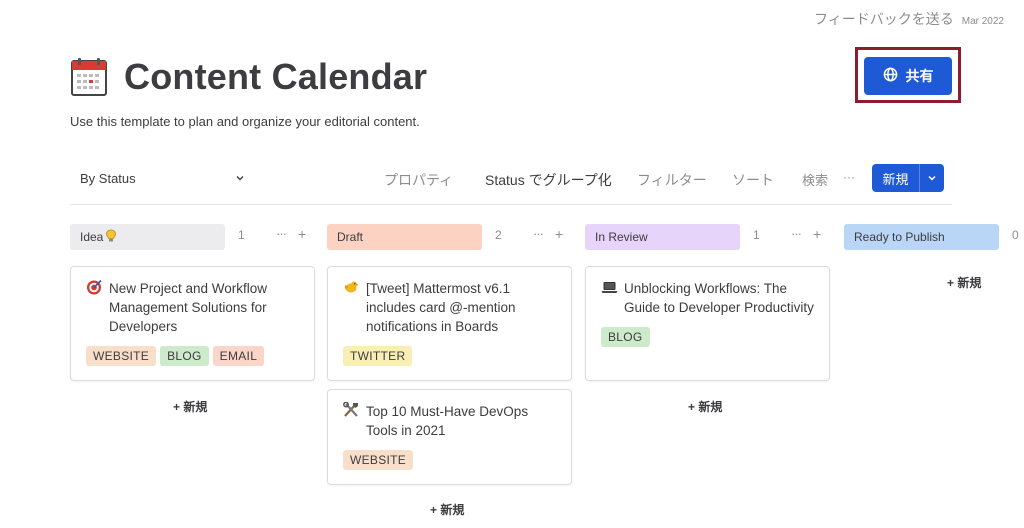 The width and height of the screenshot is (1024, 528). Describe the element at coordinates (351, 307) in the screenshot. I see `bird-icon` at that location.